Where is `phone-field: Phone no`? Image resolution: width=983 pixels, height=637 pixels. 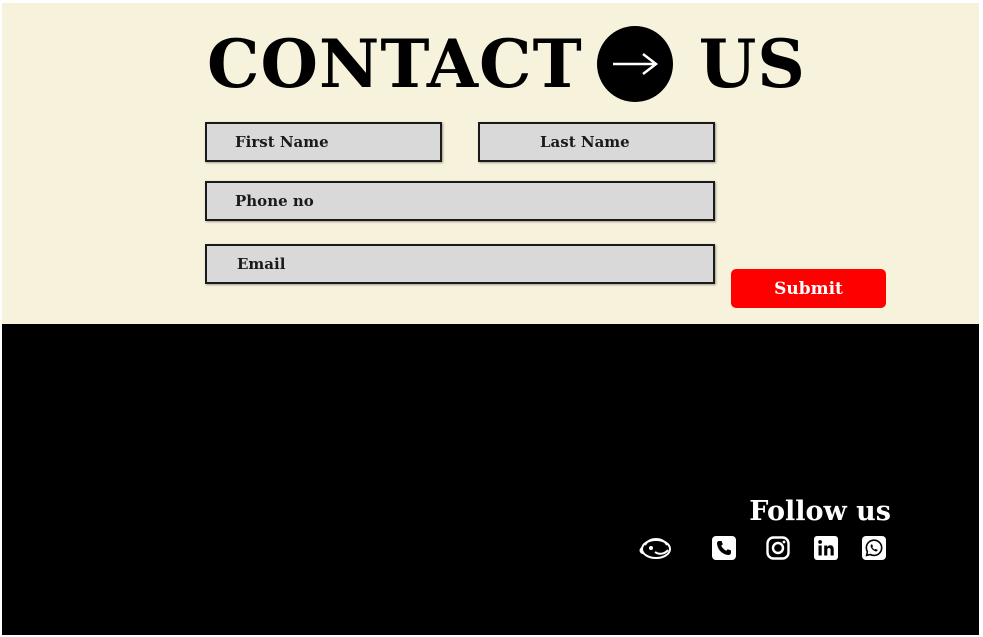
phone-field: Phone no is located at coordinates (460, 201).